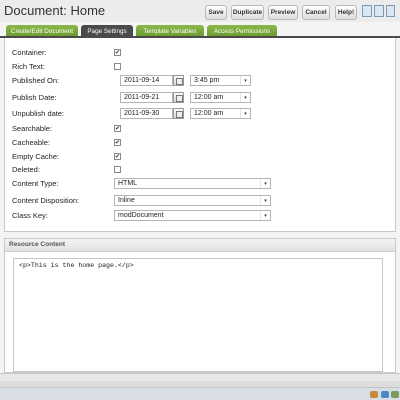 This screenshot has width=400, height=400. Describe the element at coordinates (31, 142) in the screenshot. I see `cacheable-label: Cacheable:` at that location.